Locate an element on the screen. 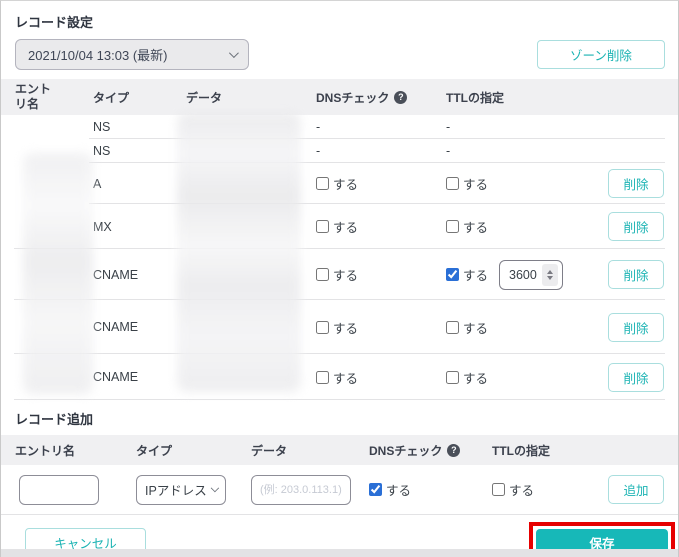 Image resolution: width=679 pixels, height=557 pixels. entry-name-input is located at coordinates (59, 489).